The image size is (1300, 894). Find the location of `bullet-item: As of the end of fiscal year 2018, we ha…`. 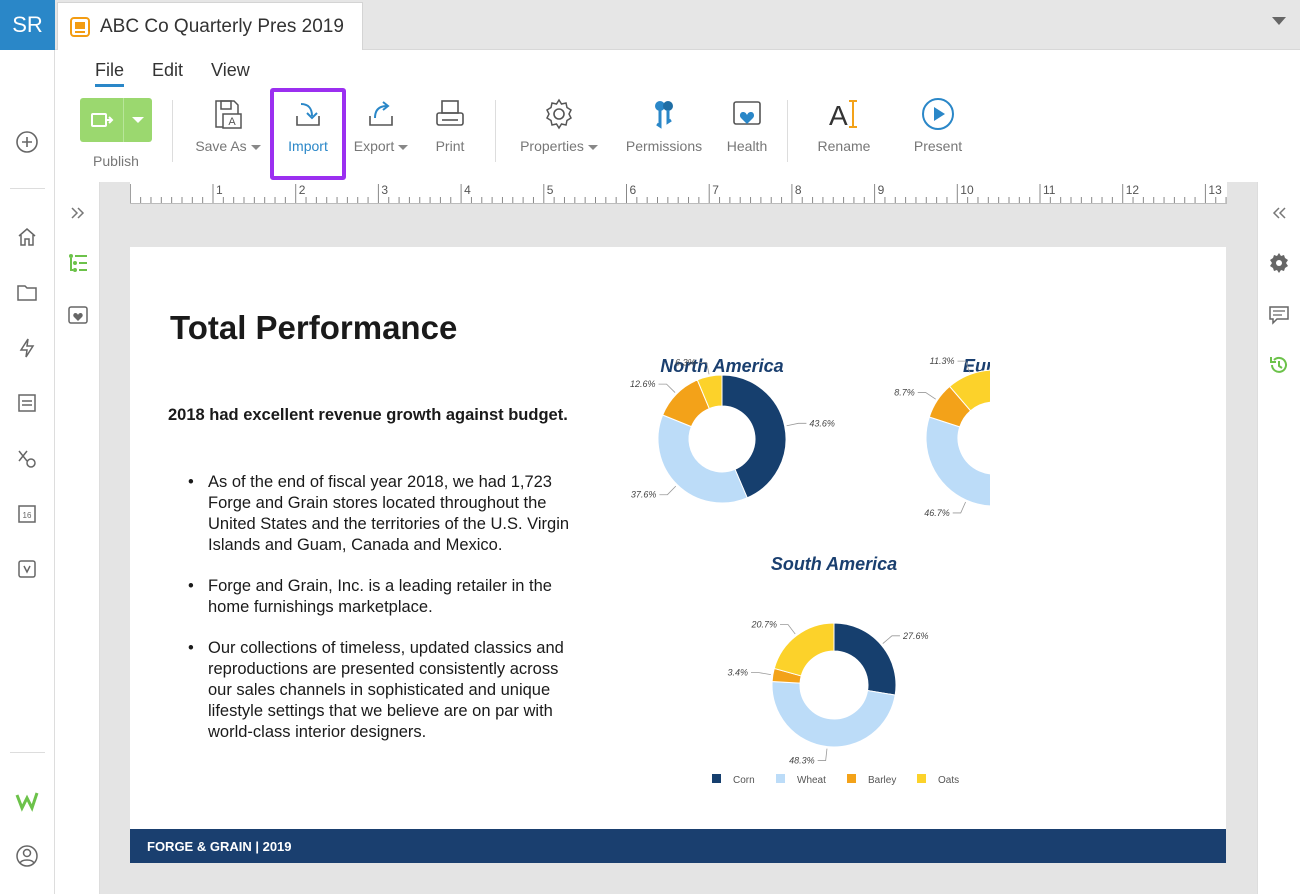

bullet-item: As of the end of fiscal year 2018, we ha… is located at coordinates (386, 514).